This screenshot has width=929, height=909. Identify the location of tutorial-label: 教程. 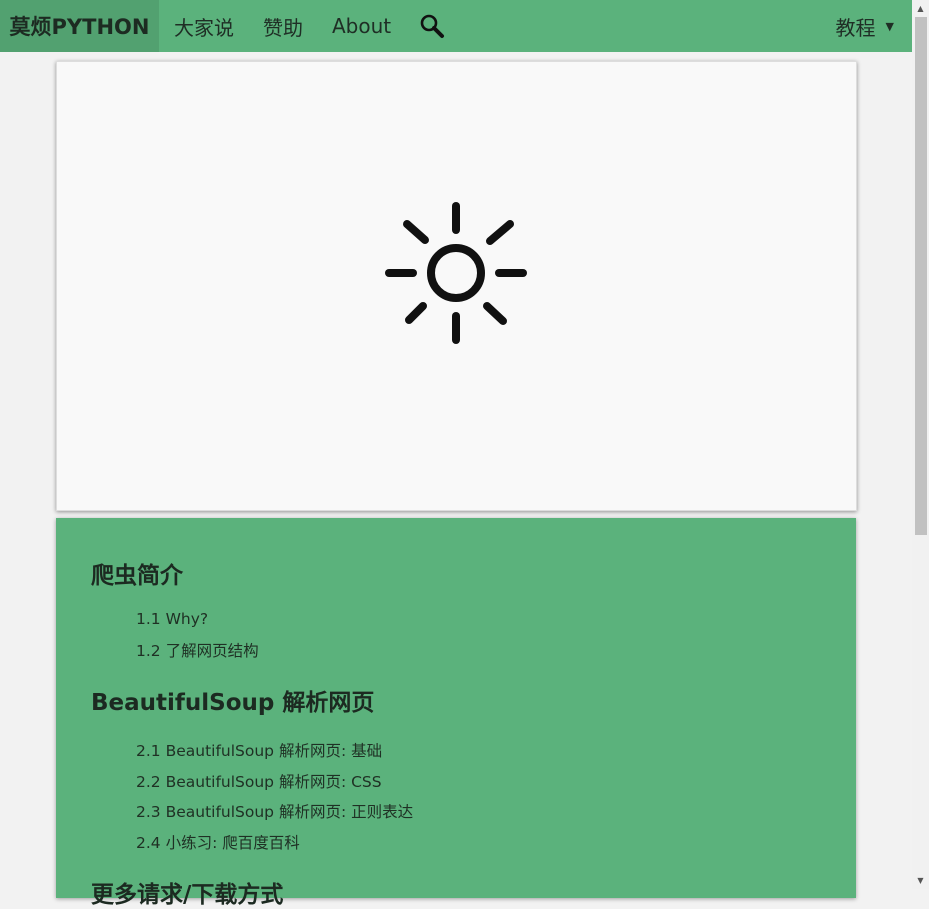
(855, 27).